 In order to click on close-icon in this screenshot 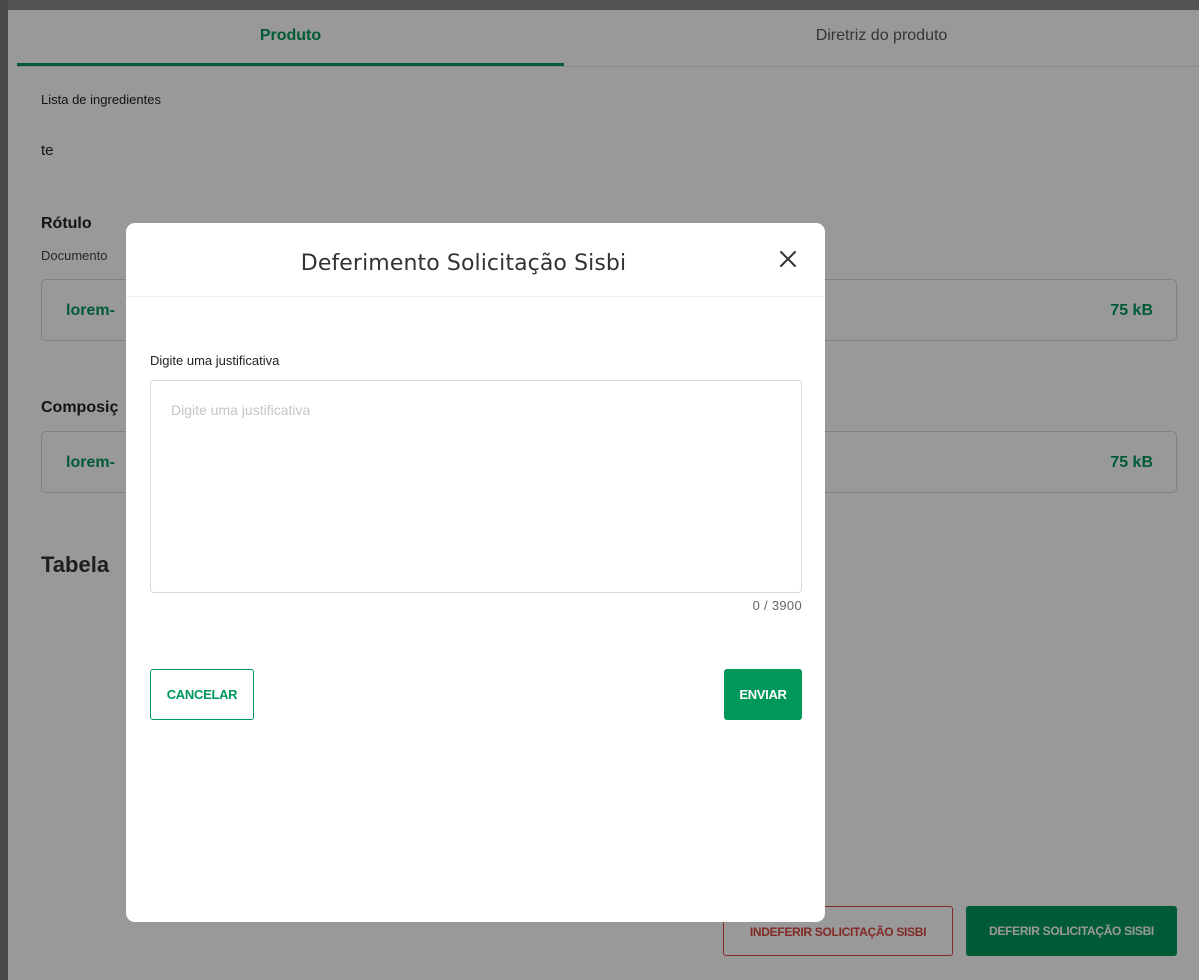, I will do `click(788, 259)`.